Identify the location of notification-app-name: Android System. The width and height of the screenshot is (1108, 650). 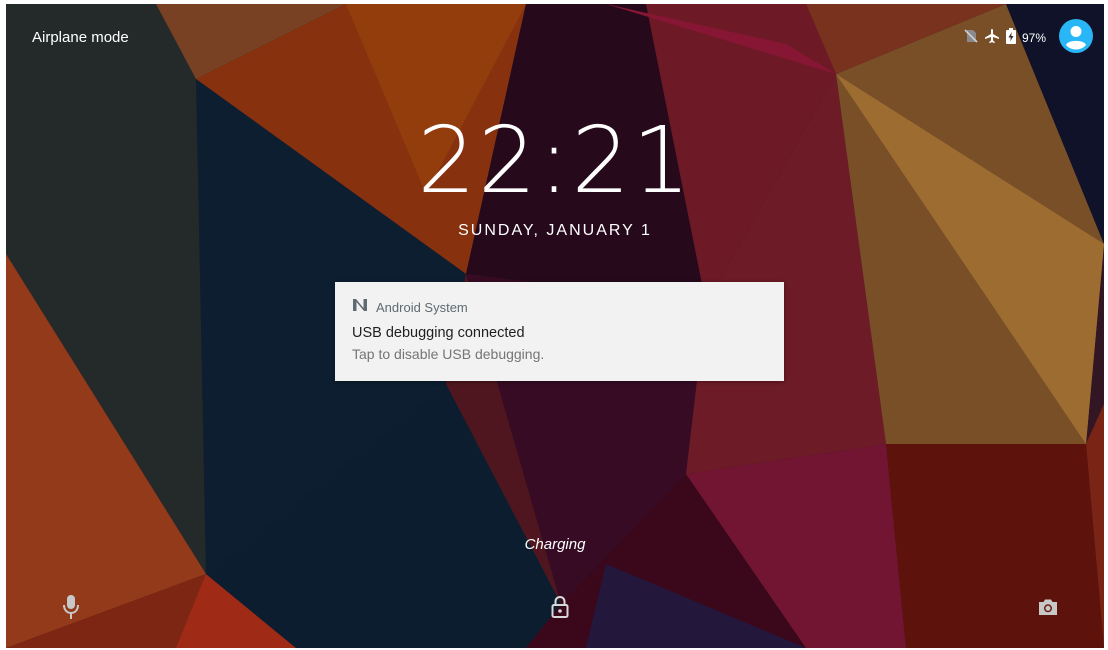
(422, 307).